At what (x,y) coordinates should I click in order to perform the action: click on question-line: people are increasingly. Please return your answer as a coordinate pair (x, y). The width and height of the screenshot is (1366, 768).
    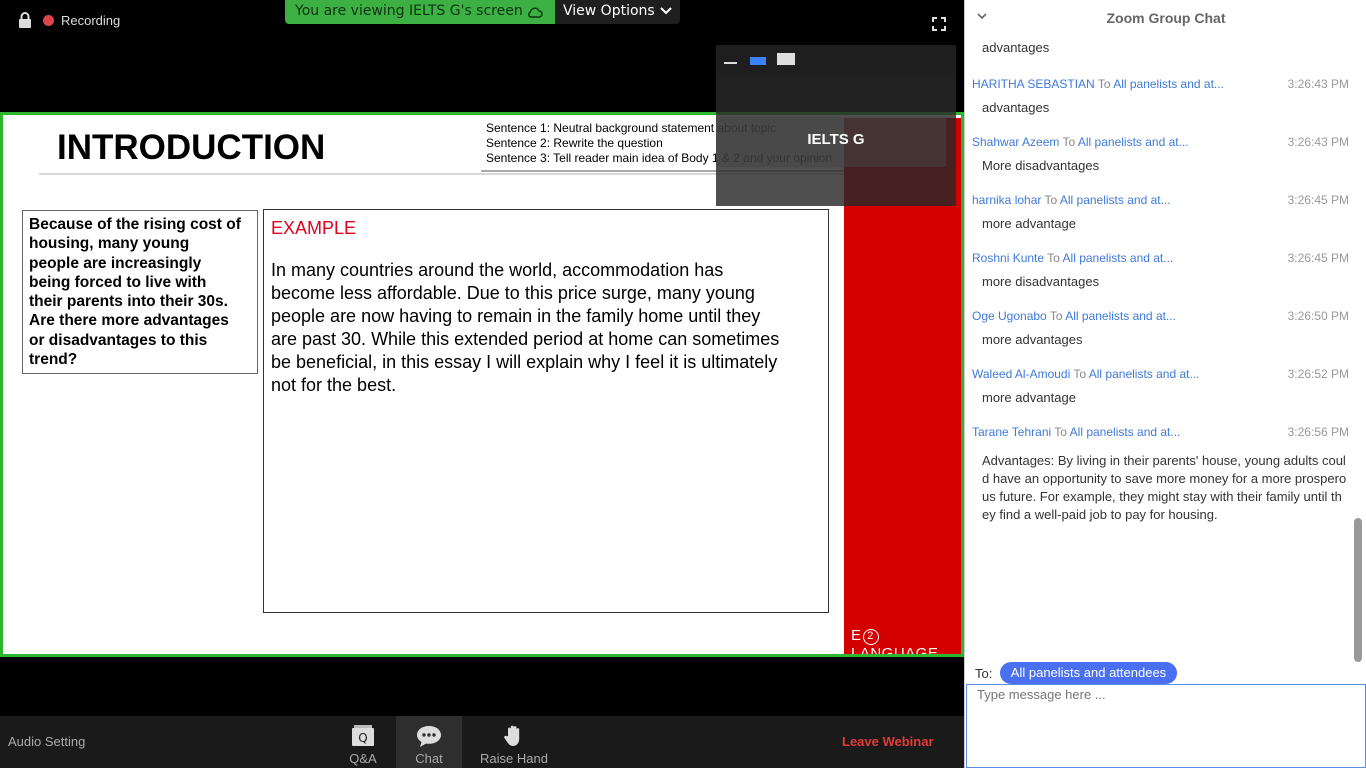
    Looking at the image, I should click on (115, 263).